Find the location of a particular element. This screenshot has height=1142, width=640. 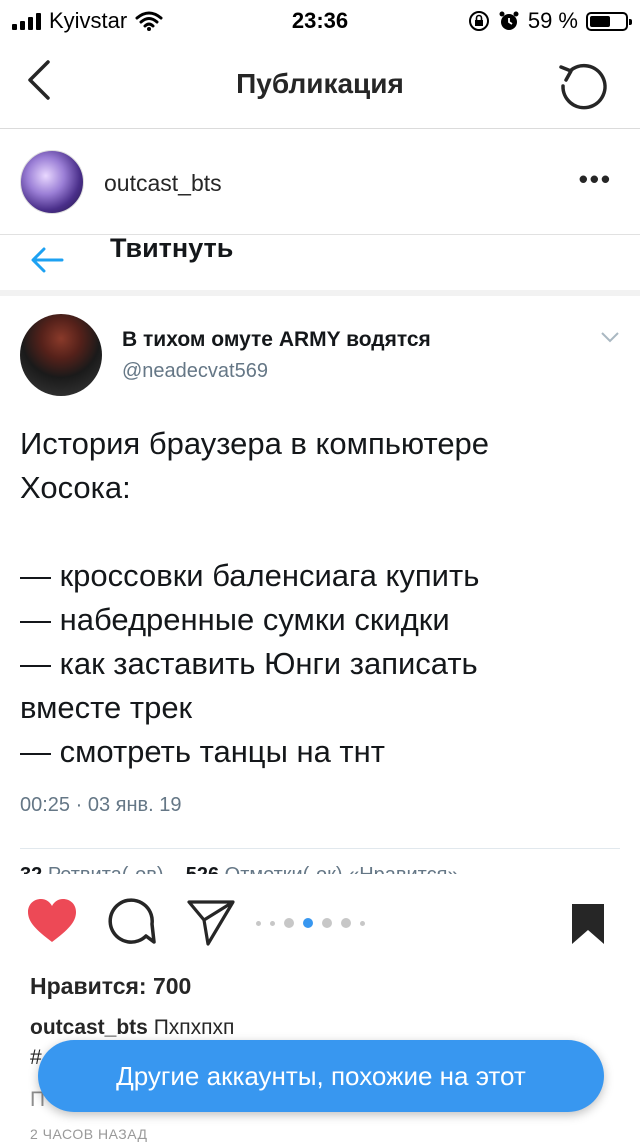

tweet-header-bar: Твитнуть is located at coordinates (320, 263).